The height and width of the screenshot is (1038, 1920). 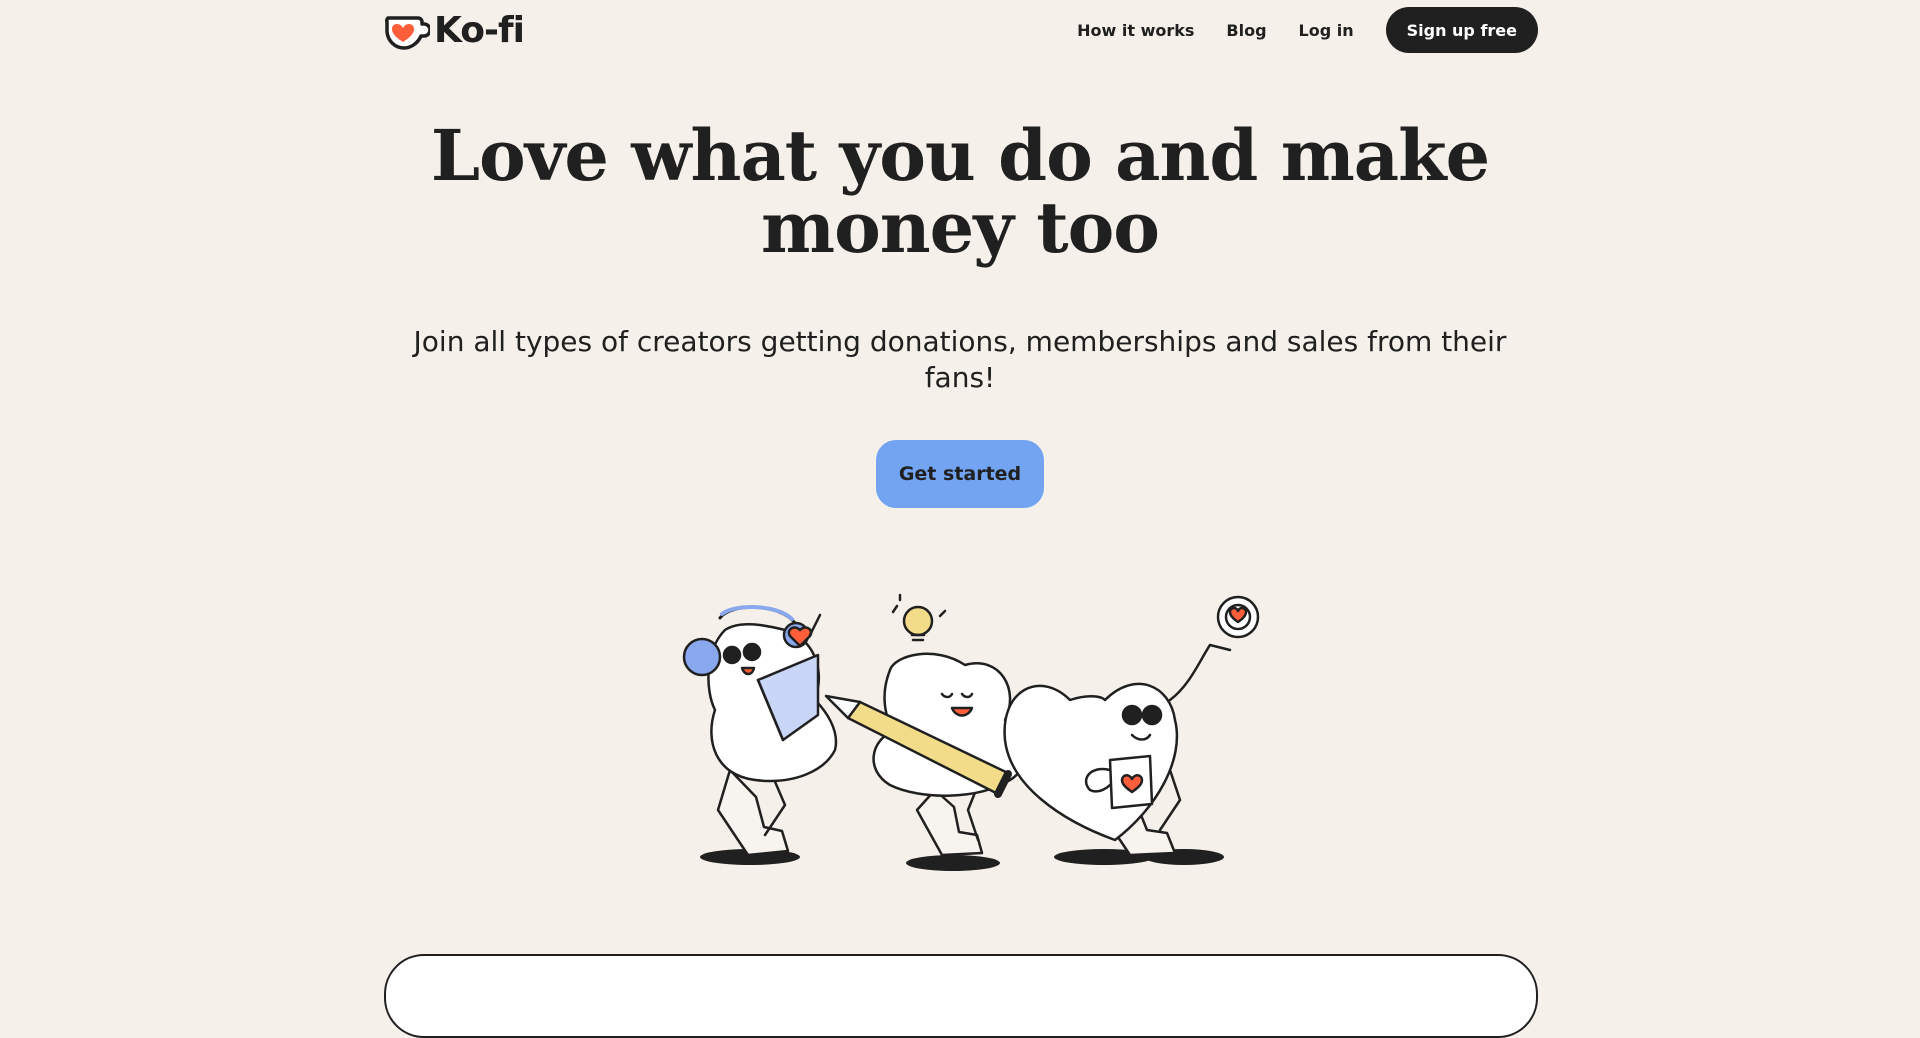 I want to click on creator-characters-illustration, so click(x=971, y=732).